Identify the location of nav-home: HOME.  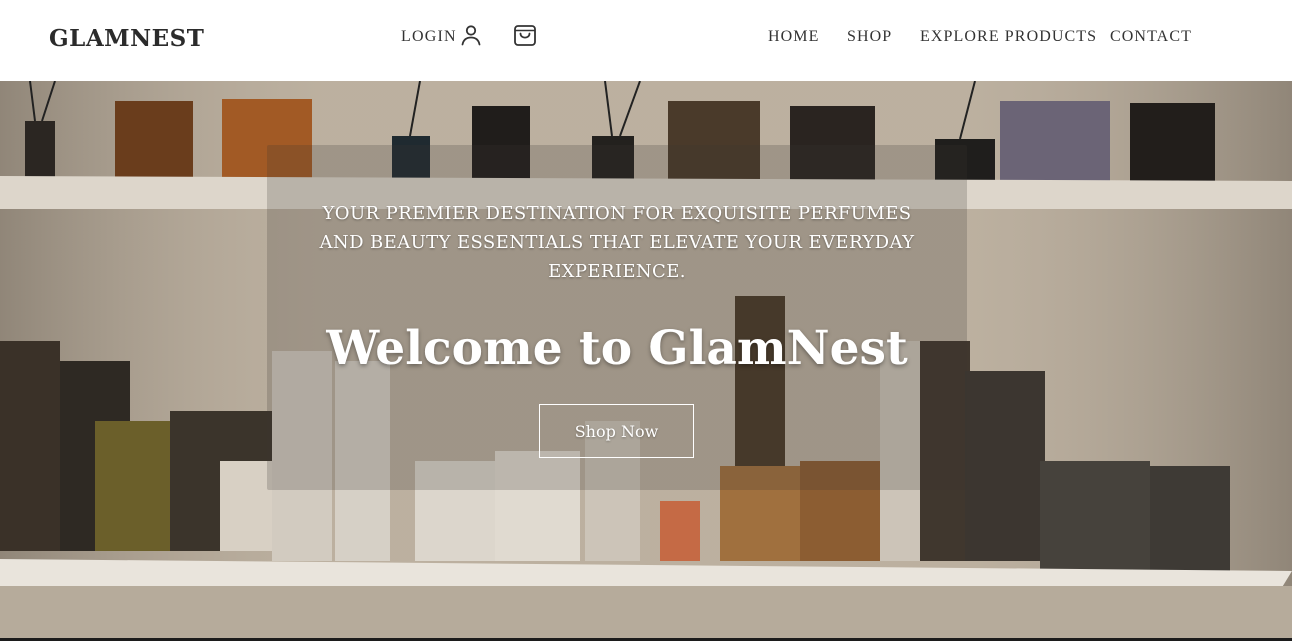
(794, 37).